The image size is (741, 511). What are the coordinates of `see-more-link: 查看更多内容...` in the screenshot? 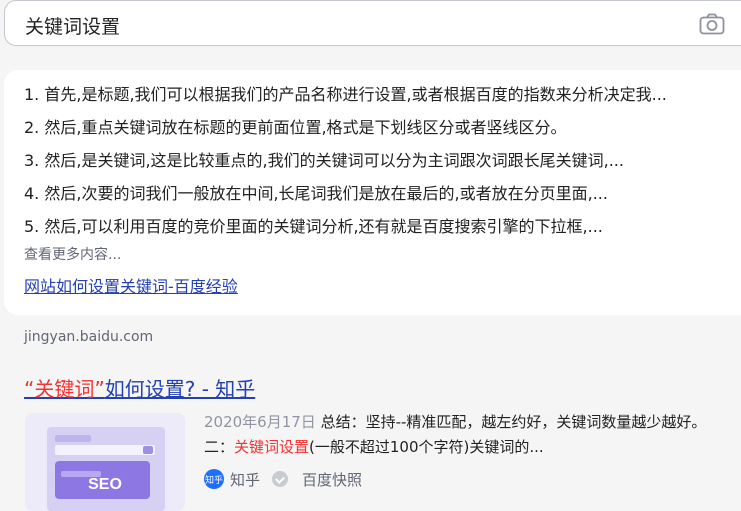 It's located at (72, 254).